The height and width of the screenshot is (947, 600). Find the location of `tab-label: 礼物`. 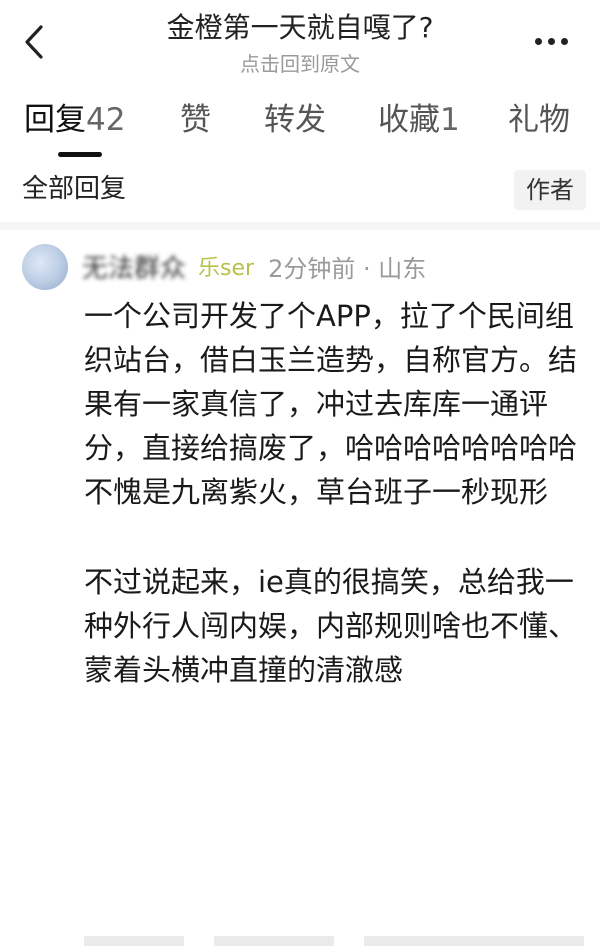

tab-label: 礼物 is located at coordinates (539, 120).